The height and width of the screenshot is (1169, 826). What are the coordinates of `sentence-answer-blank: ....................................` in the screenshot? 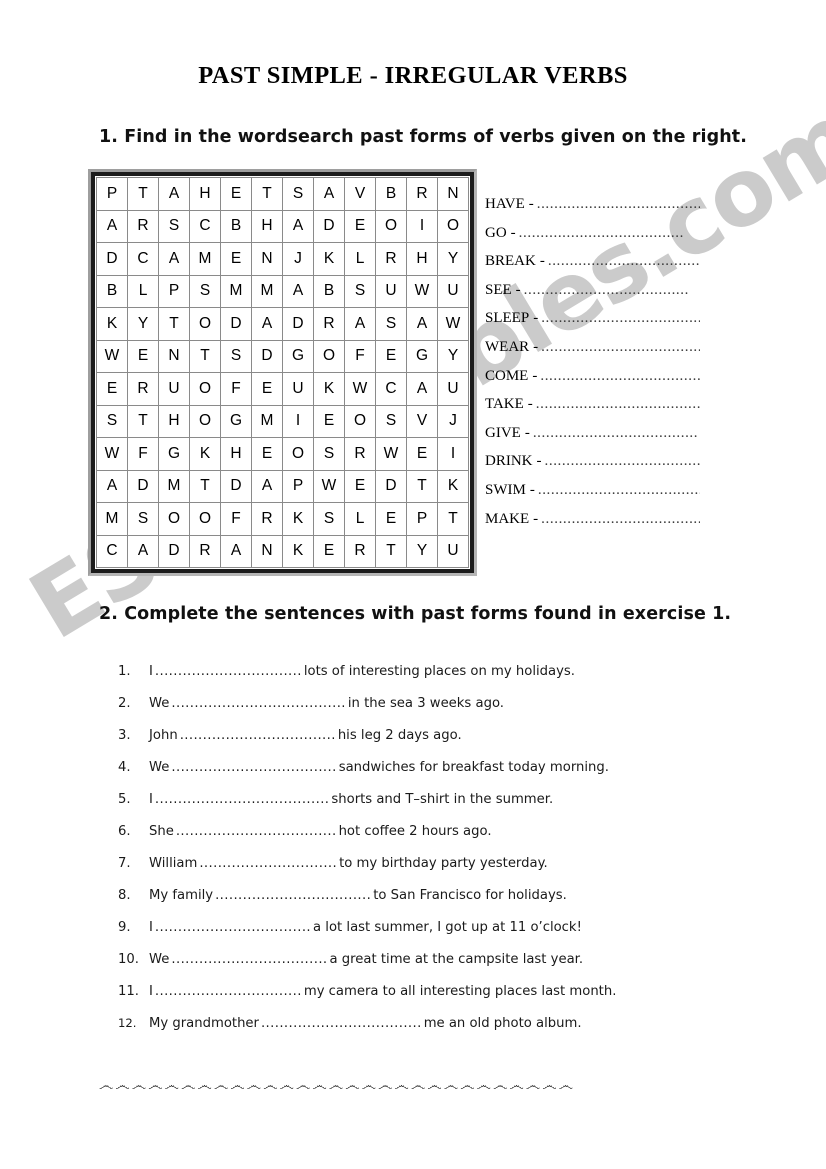 It's located at (253, 767).